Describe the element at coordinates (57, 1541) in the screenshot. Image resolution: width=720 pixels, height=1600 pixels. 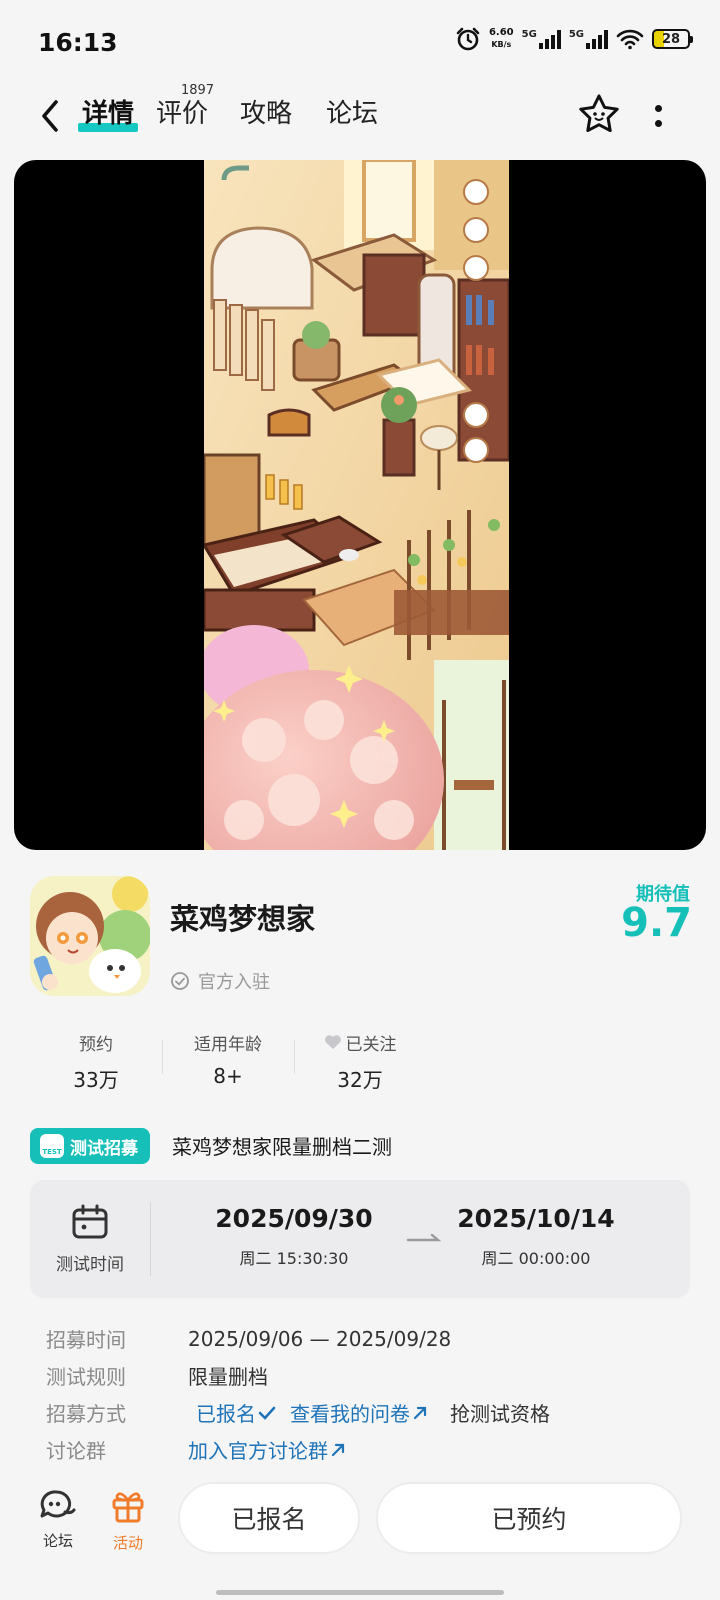
I see `forum-label: 论坛` at that location.